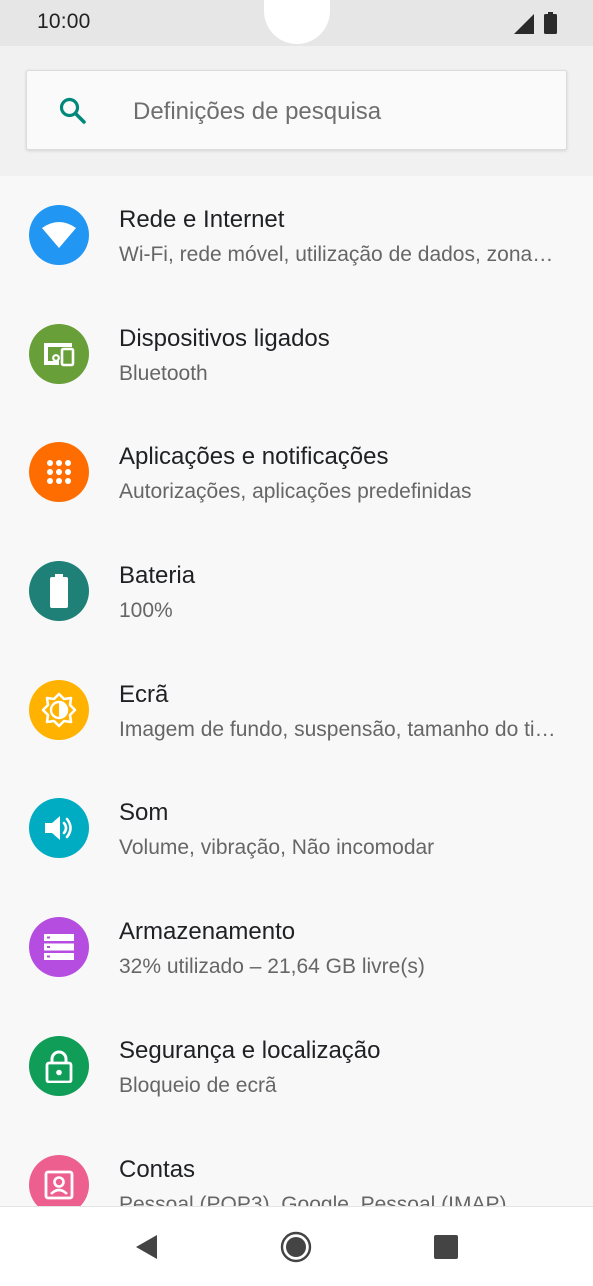  Describe the element at coordinates (207, 932) in the screenshot. I see `item-title: Armazenamento` at that location.